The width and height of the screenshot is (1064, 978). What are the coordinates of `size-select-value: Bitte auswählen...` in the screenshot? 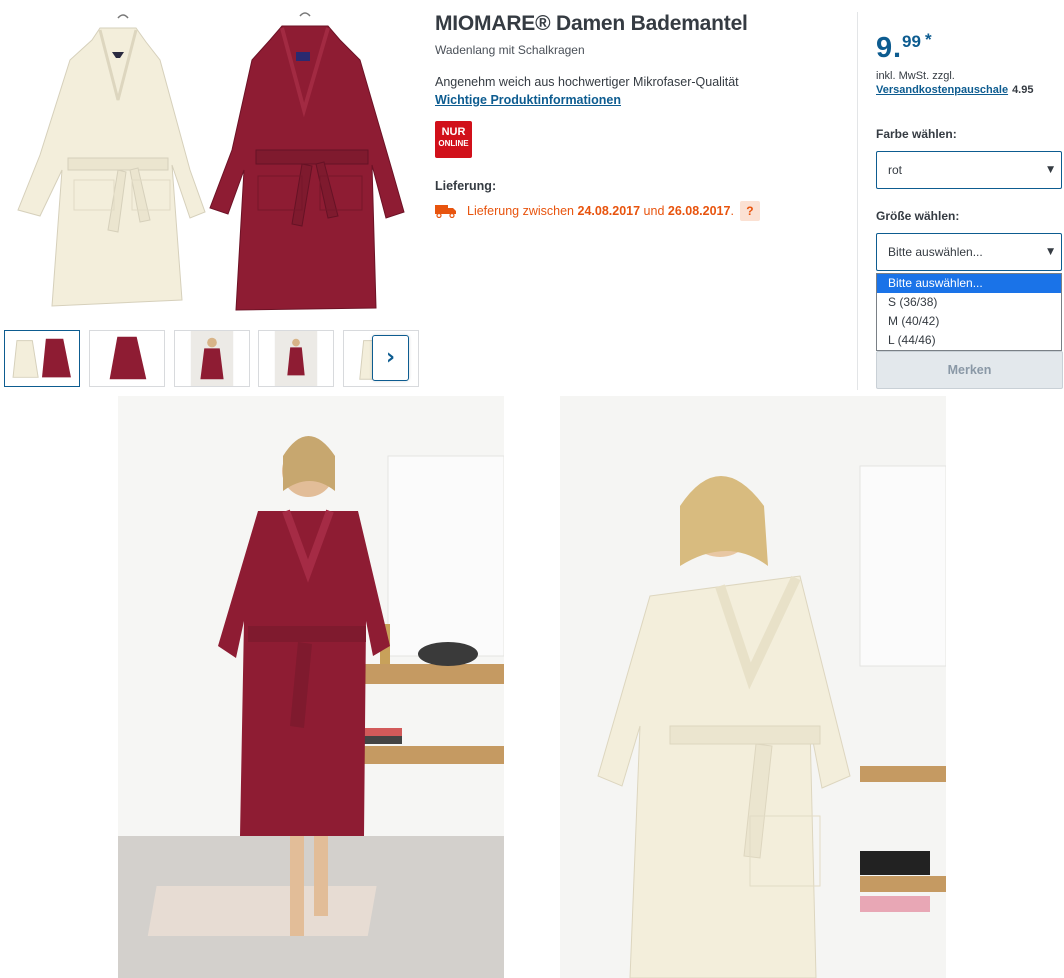 It's located at (935, 252).